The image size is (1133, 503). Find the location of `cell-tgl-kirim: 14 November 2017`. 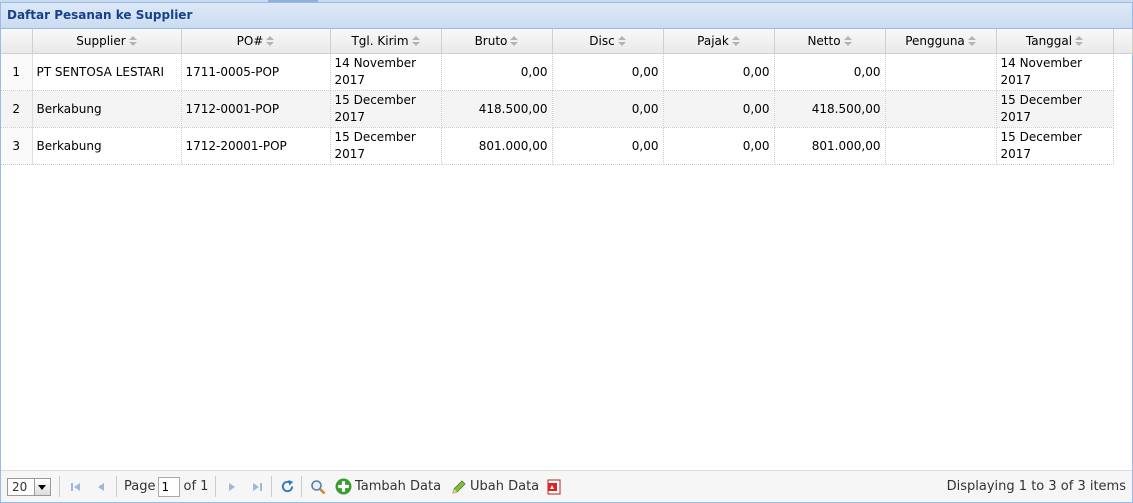

cell-tgl-kirim: 14 November 2017 is located at coordinates (386, 72).